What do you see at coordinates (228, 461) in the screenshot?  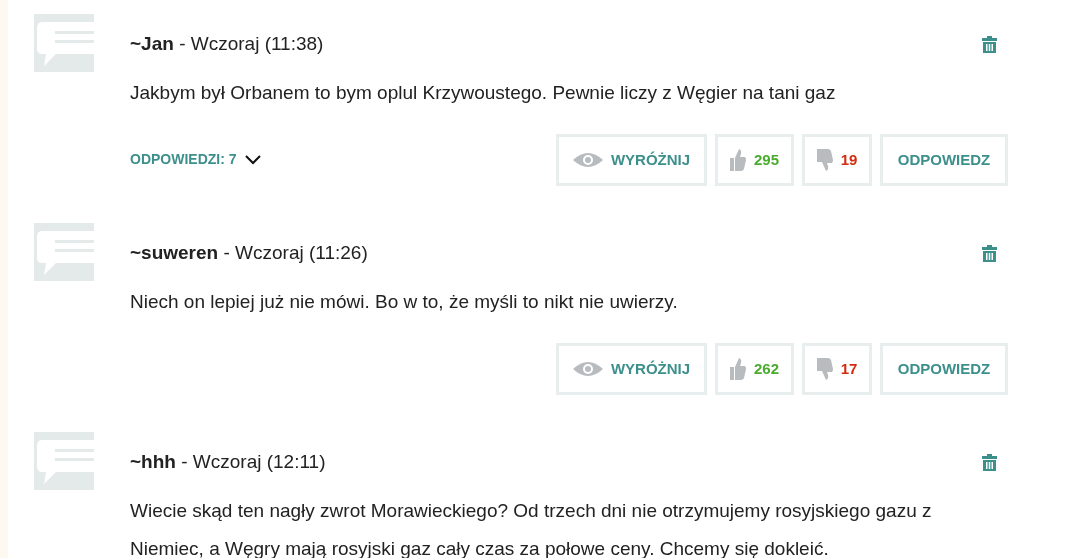 I see `comment-header: ~hhh - Wczoraj (12:11)` at bounding box center [228, 461].